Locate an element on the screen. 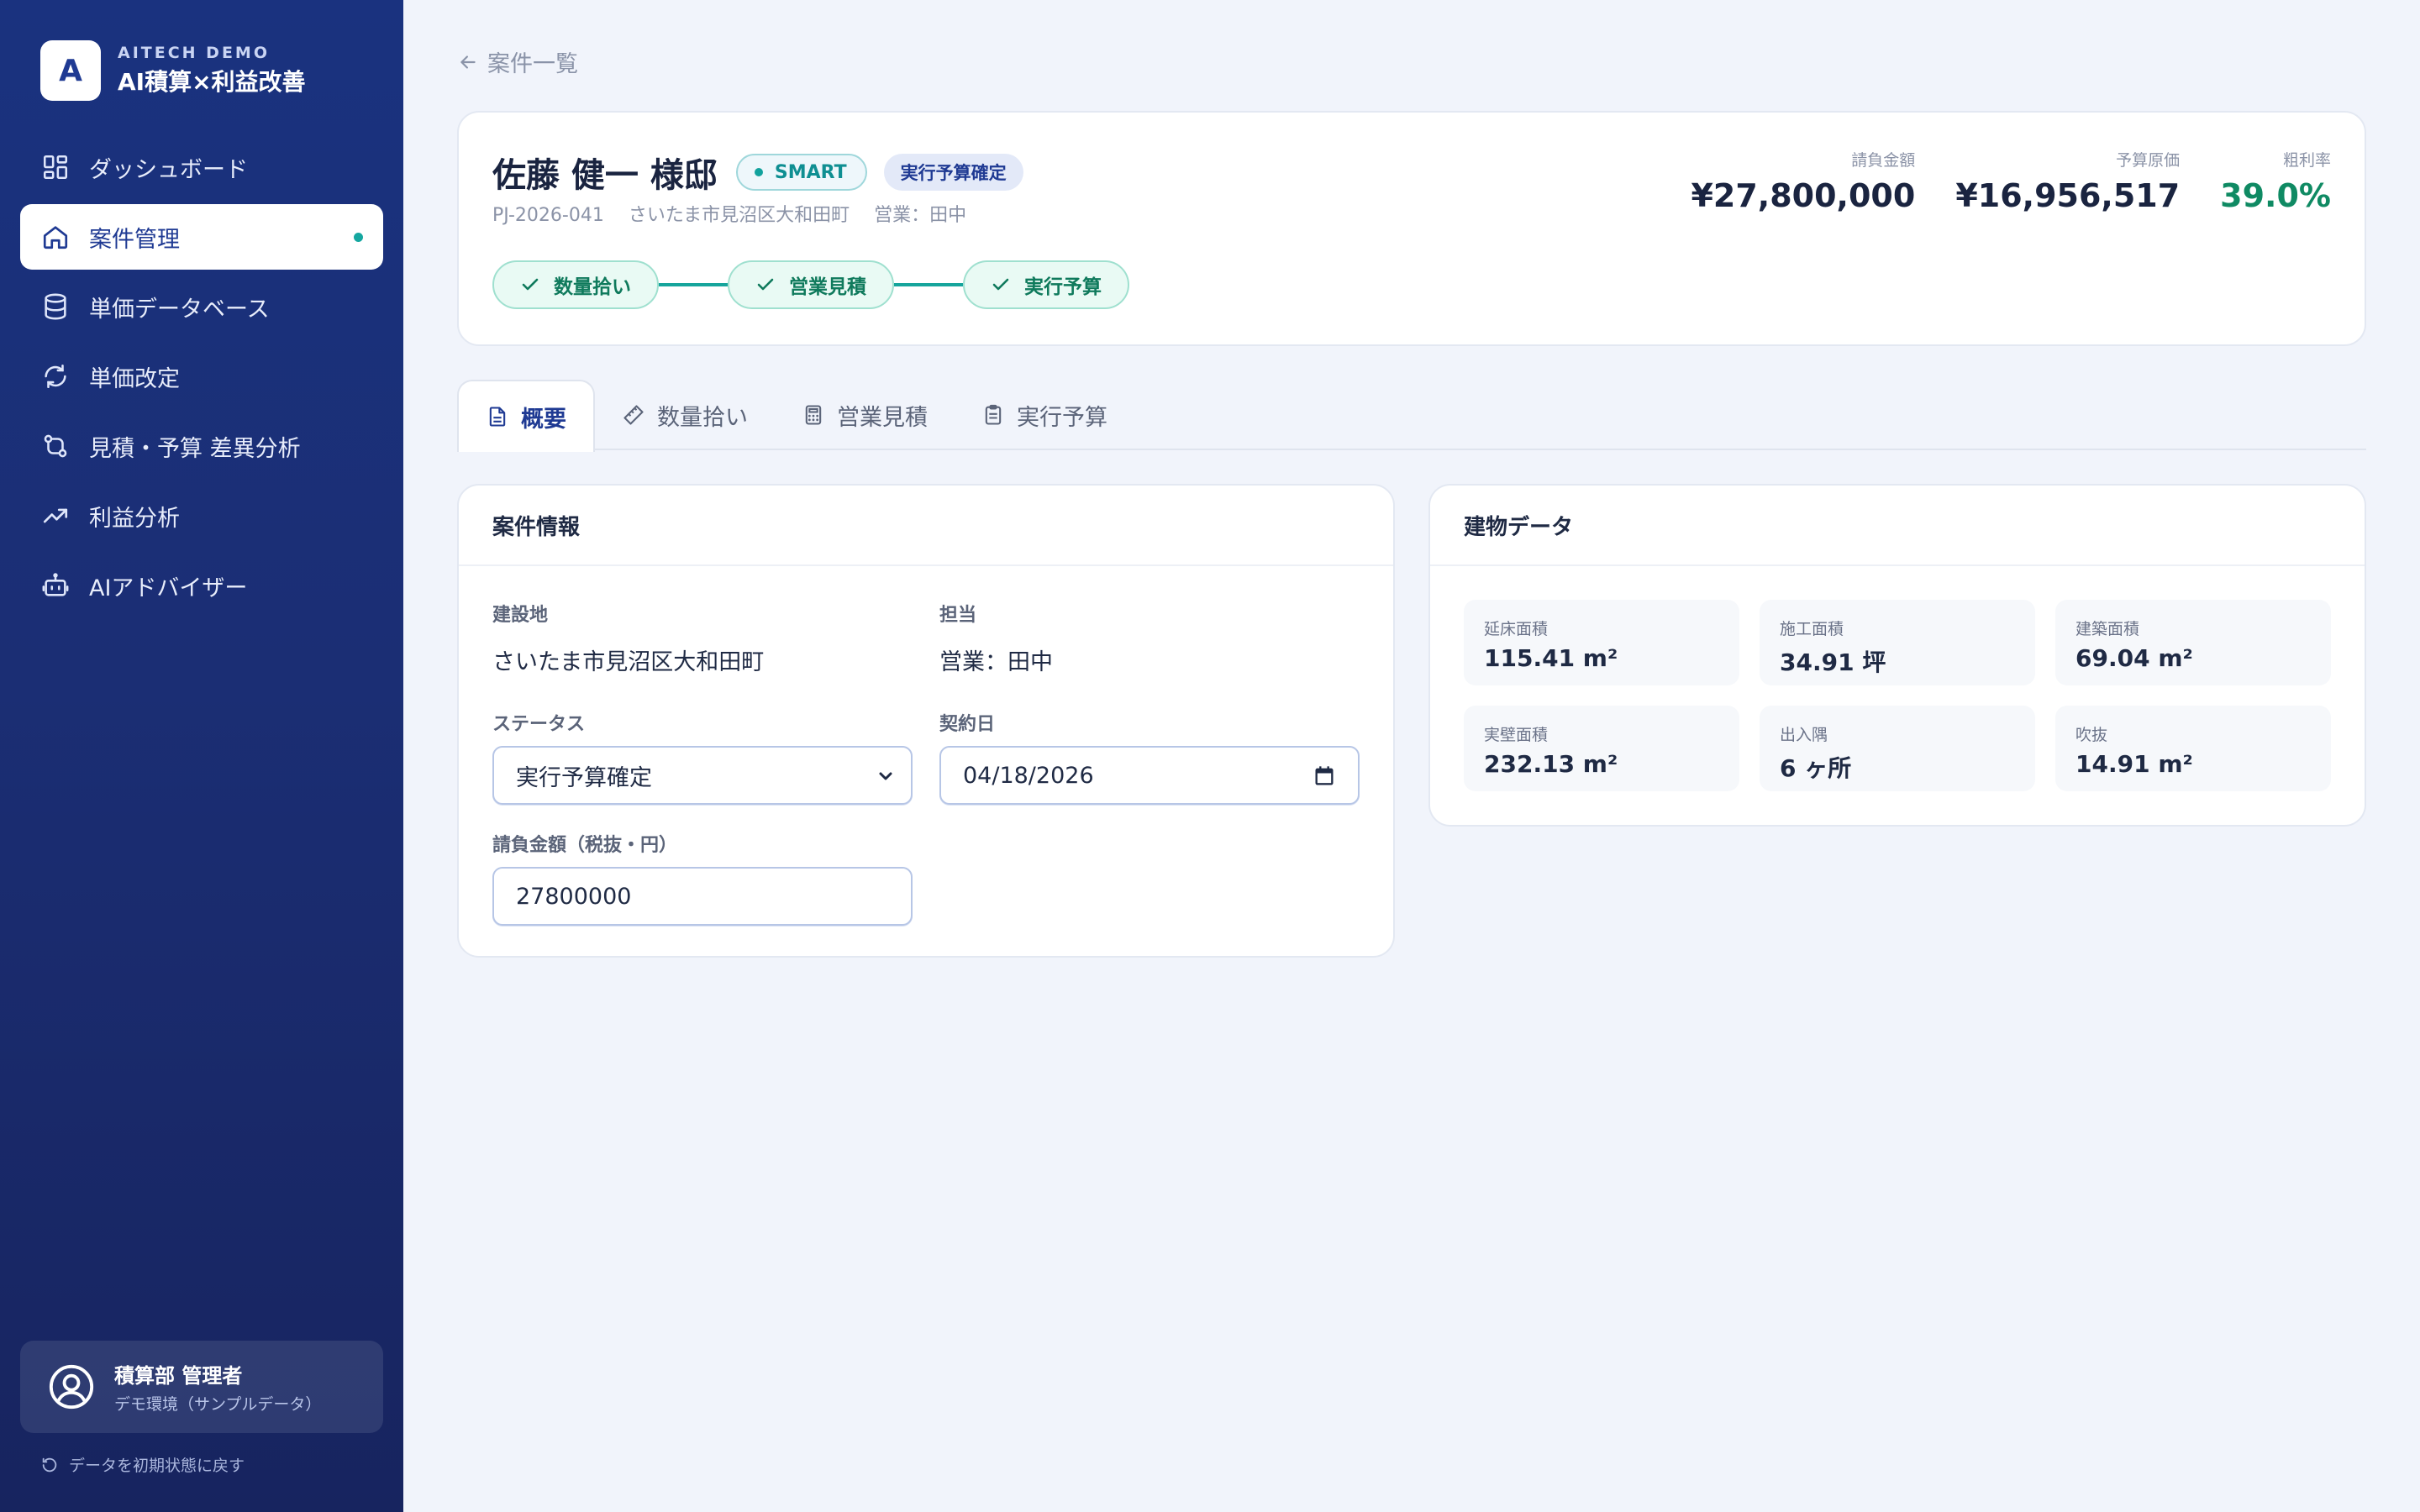 The image size is (2420, 1512). contract-amount-value: 27800000 is located at coordinates (574, 896).